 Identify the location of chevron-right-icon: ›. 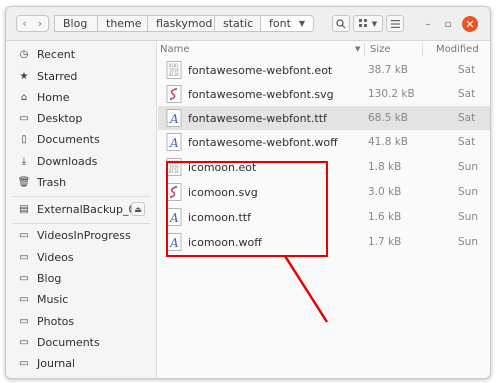
(40, 23).